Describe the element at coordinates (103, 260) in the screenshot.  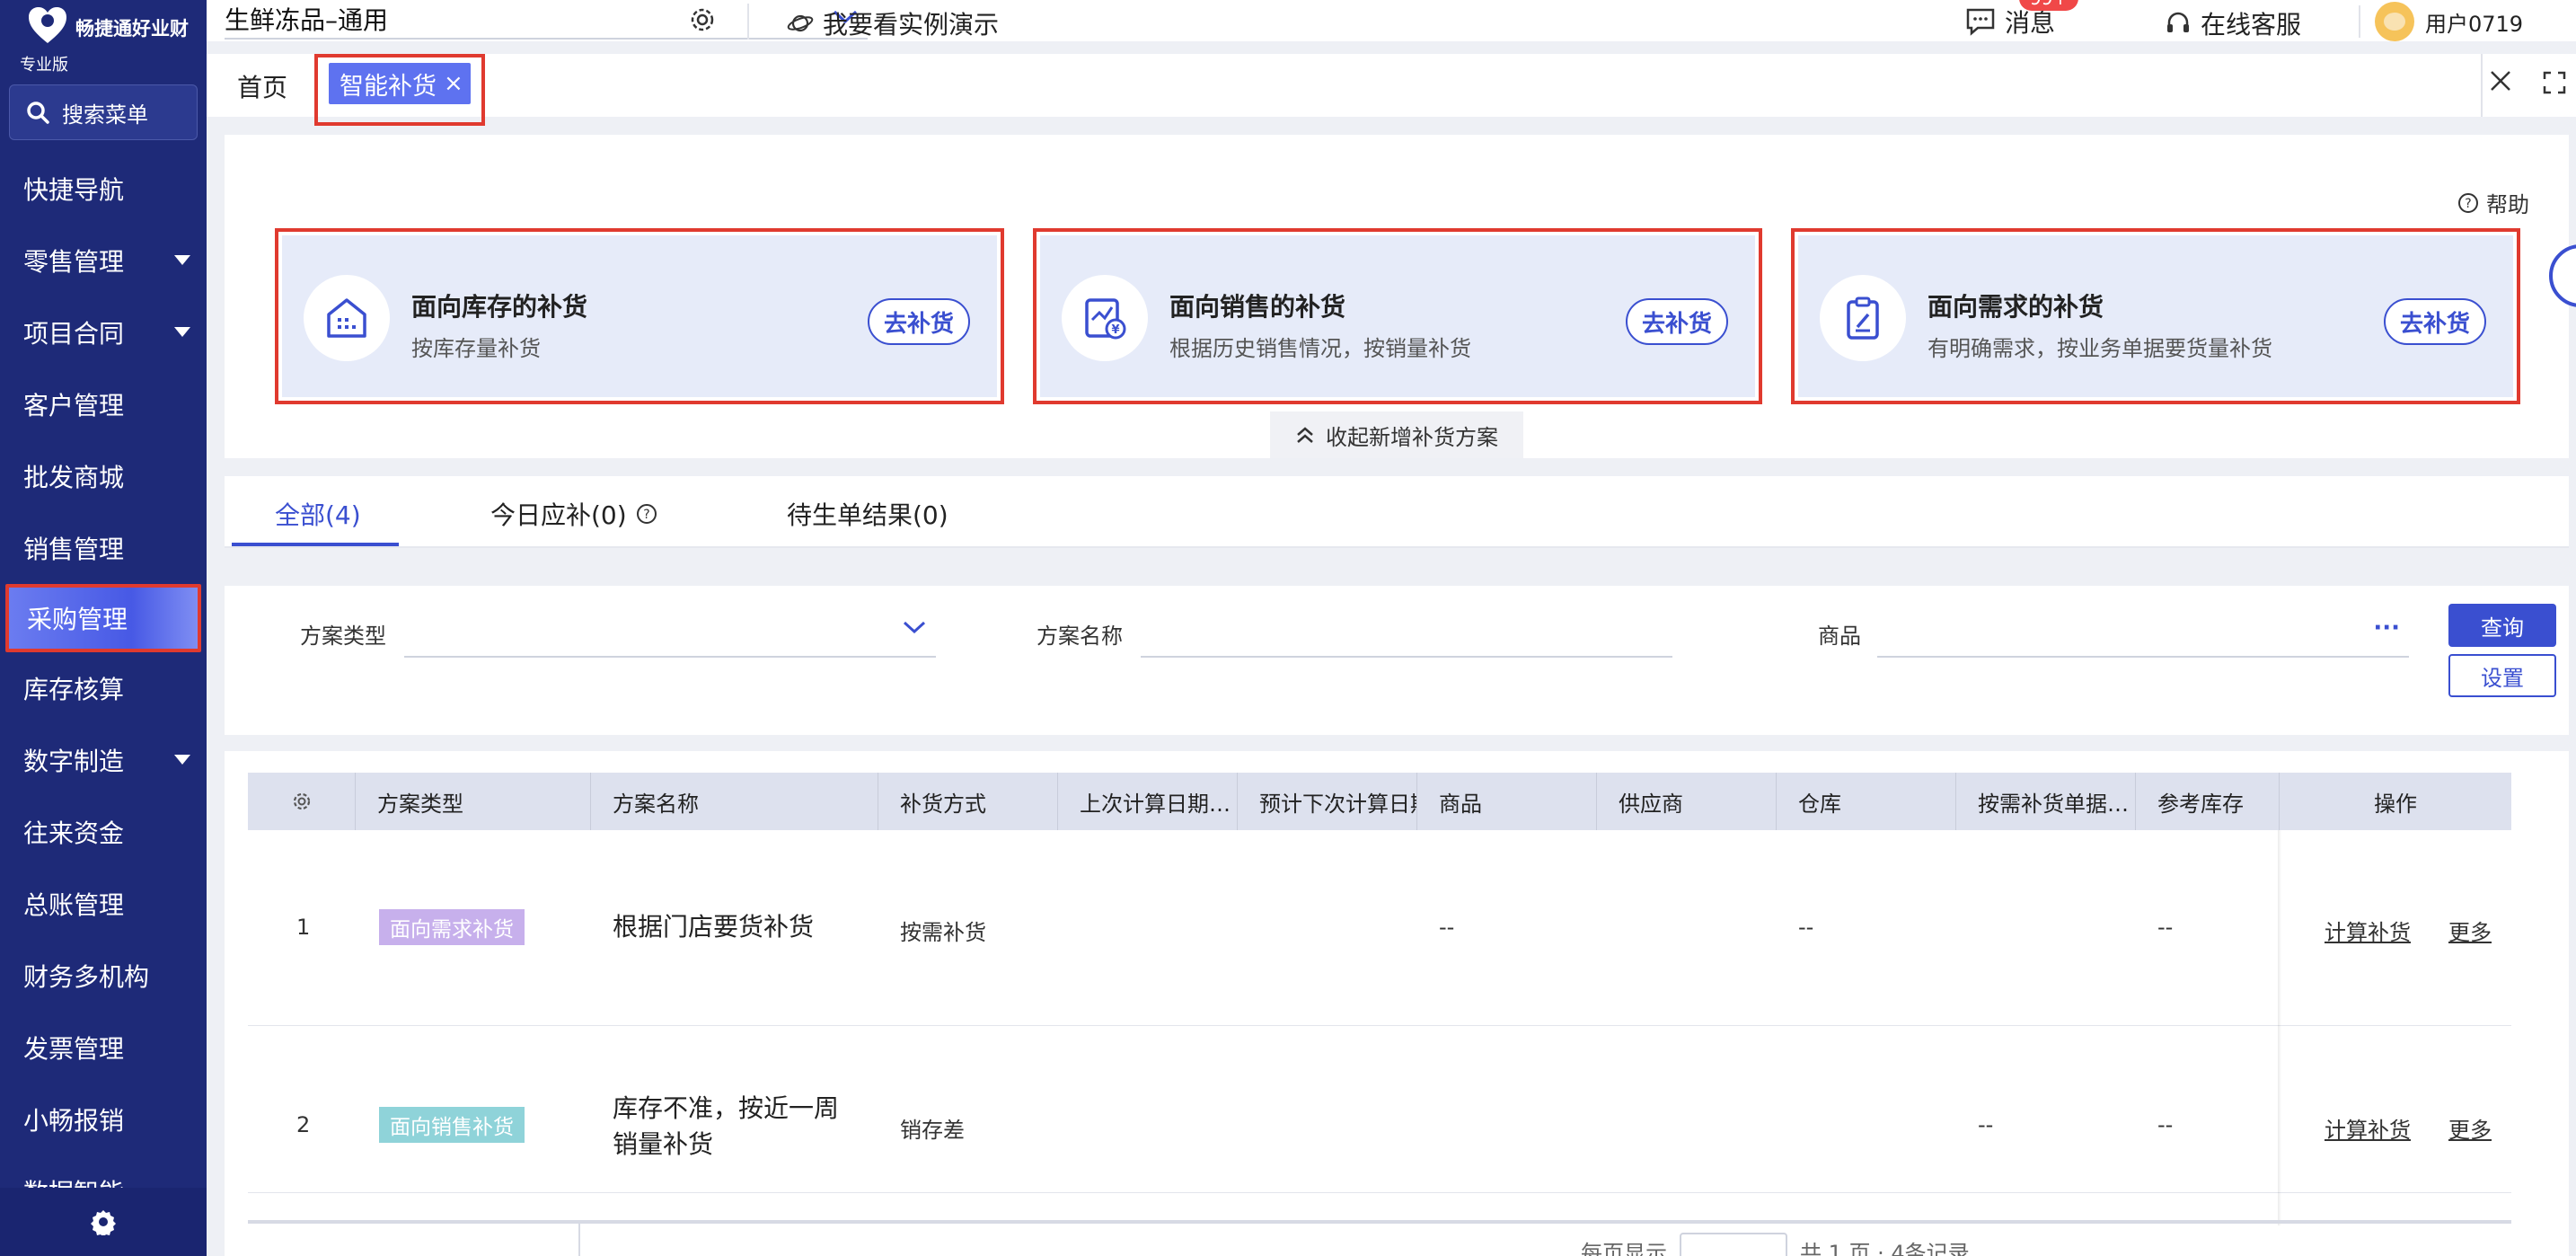
I see `sidebar-item-retail: 零售管理` at that location.